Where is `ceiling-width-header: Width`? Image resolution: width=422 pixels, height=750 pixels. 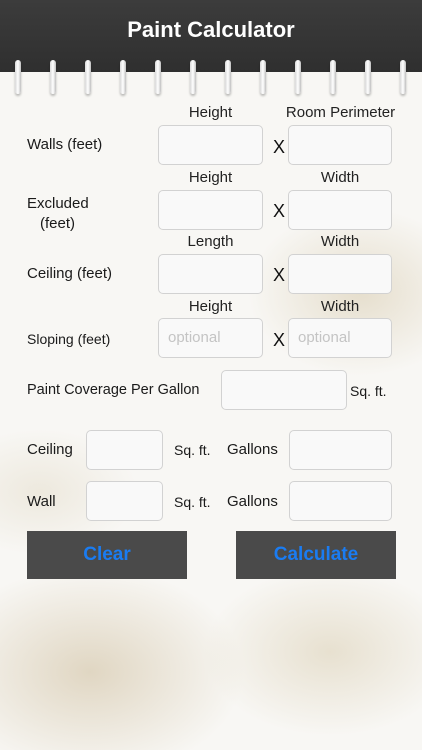
ceiling-width-header: Width is located at coordinates (340, 241).